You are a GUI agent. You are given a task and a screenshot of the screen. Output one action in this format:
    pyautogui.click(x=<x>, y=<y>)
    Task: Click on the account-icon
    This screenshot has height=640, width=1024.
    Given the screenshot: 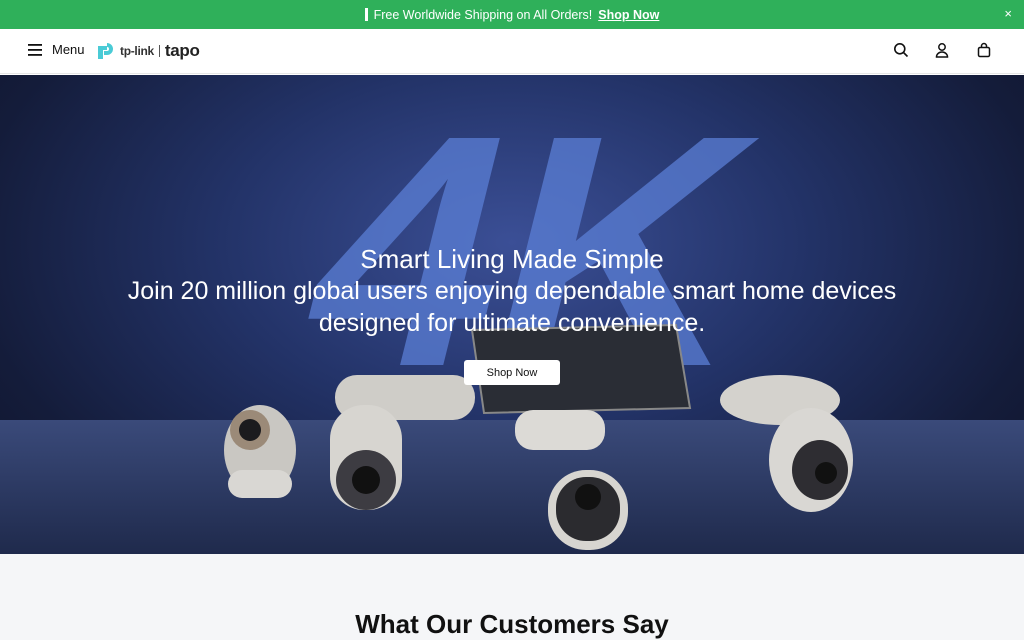 What is the action you would take?
    pyautogui.click(x=942, y=50)
    